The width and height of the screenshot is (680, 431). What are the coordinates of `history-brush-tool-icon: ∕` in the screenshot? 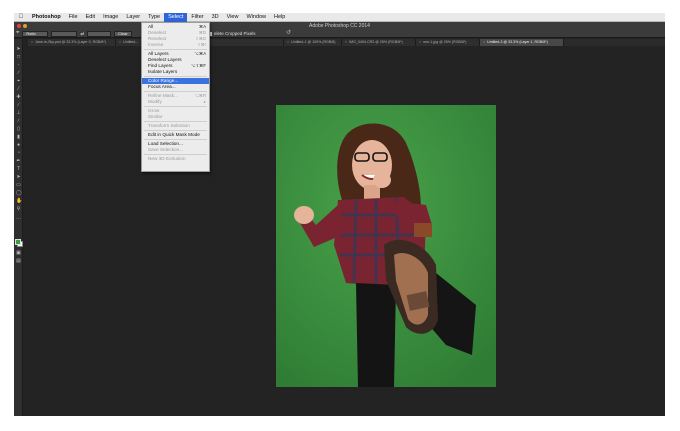 It's located at (18, 121).